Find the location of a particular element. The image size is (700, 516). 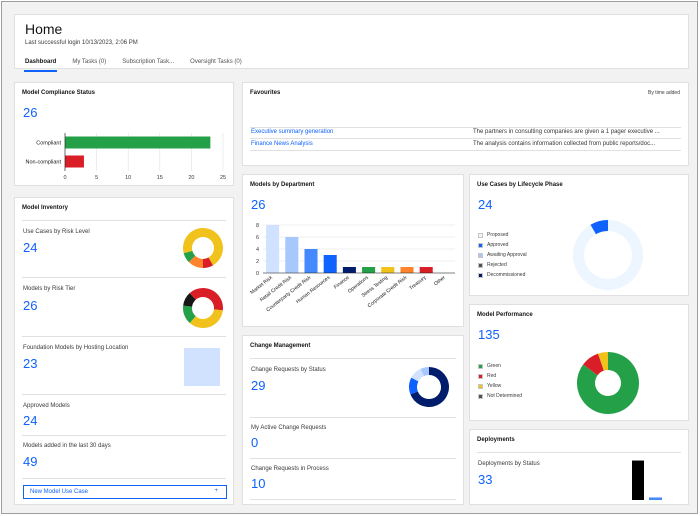

lifecycle-legend-item: Decommissioned is located at coordinates (501, 275).